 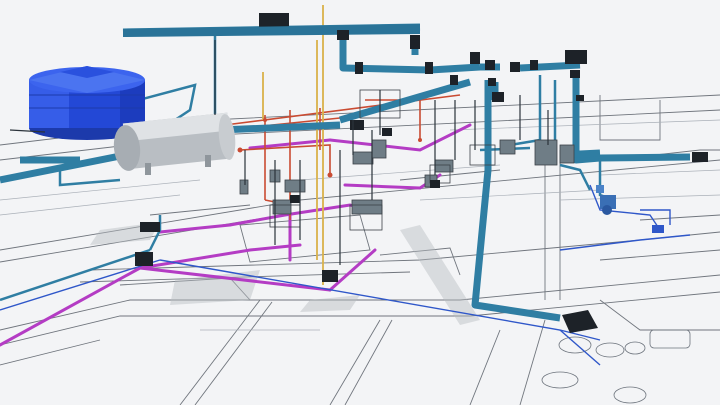 I want to click on shadows, so click(x=285, y=273).